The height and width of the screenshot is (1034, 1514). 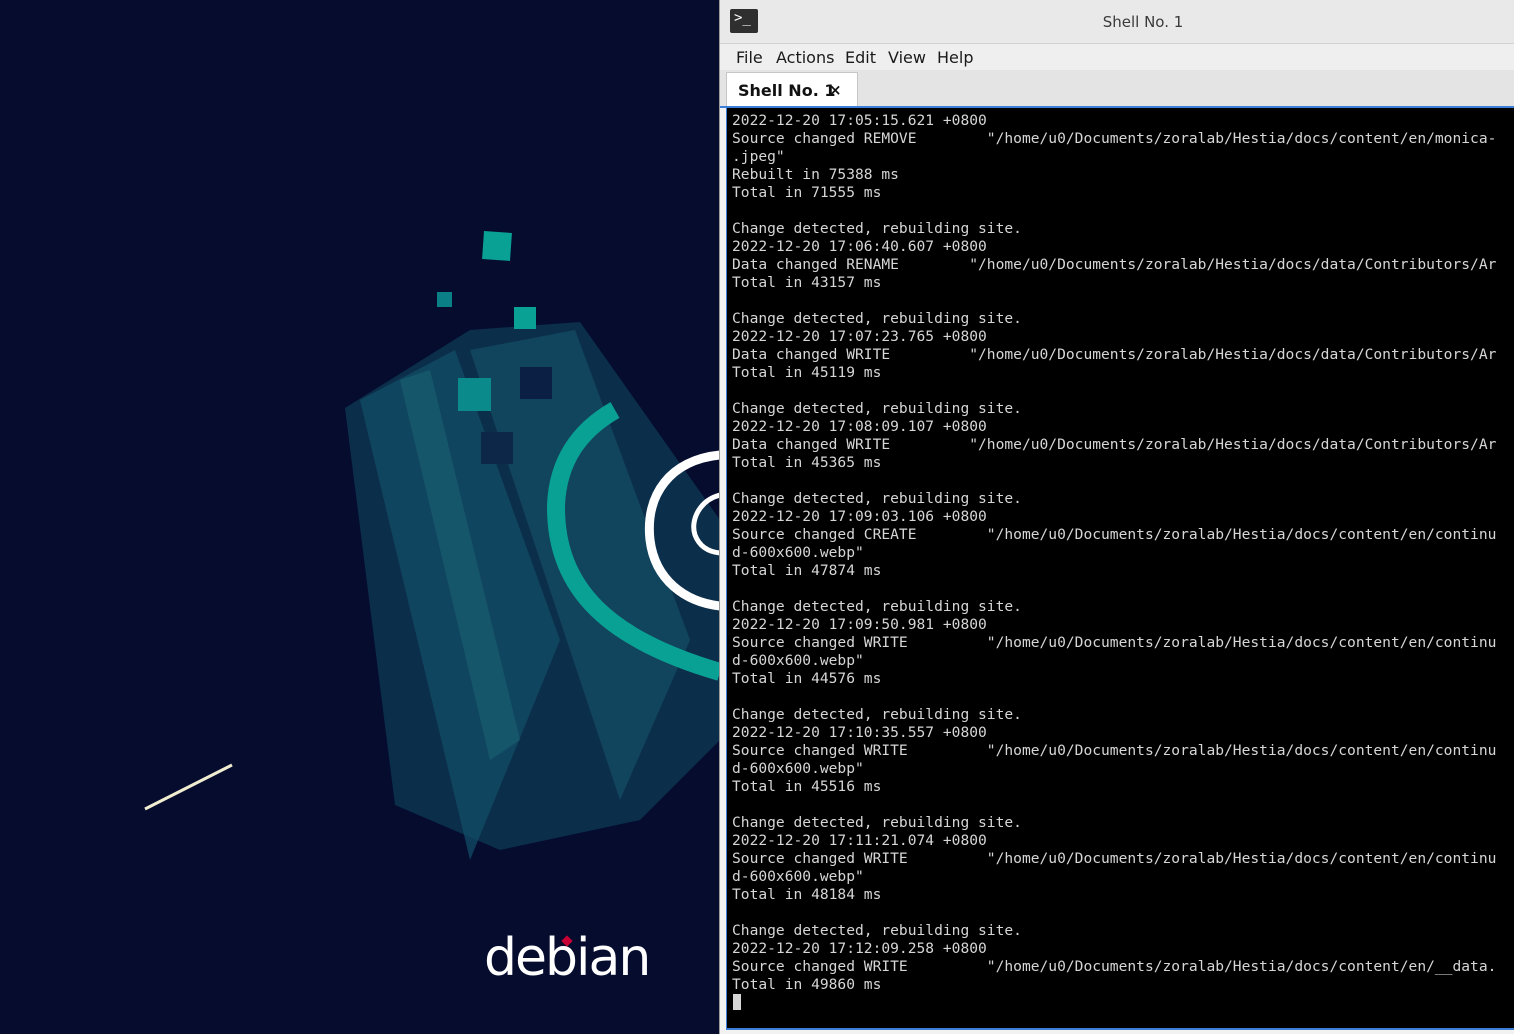 What do you see at coordinates (807, 372) in the screenshot?
I see `terminal-line: Total in 45119 ms` at bounding box center [807, 372].